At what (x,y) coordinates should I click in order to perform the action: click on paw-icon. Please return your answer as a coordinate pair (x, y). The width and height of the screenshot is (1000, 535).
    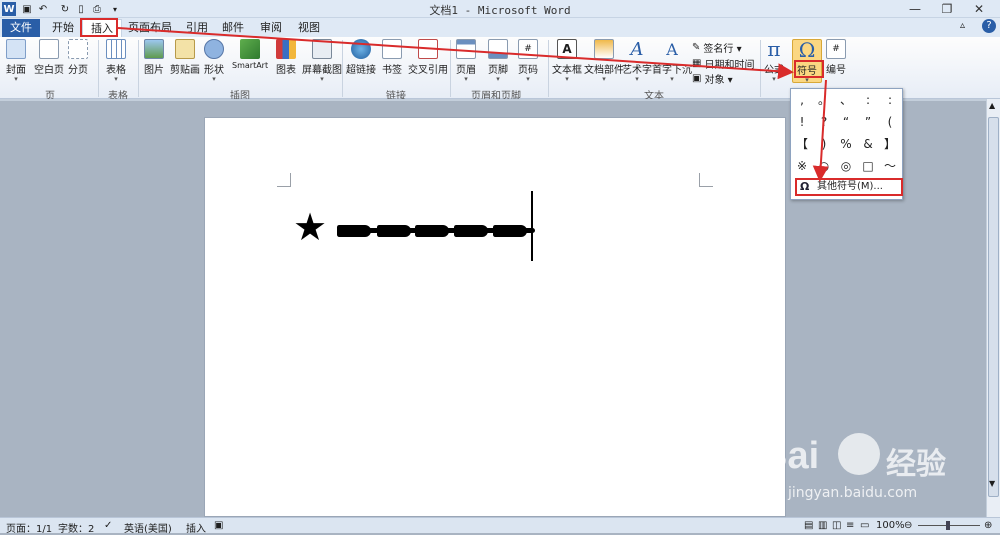
    Looking at the image, I should click on (859, 454).